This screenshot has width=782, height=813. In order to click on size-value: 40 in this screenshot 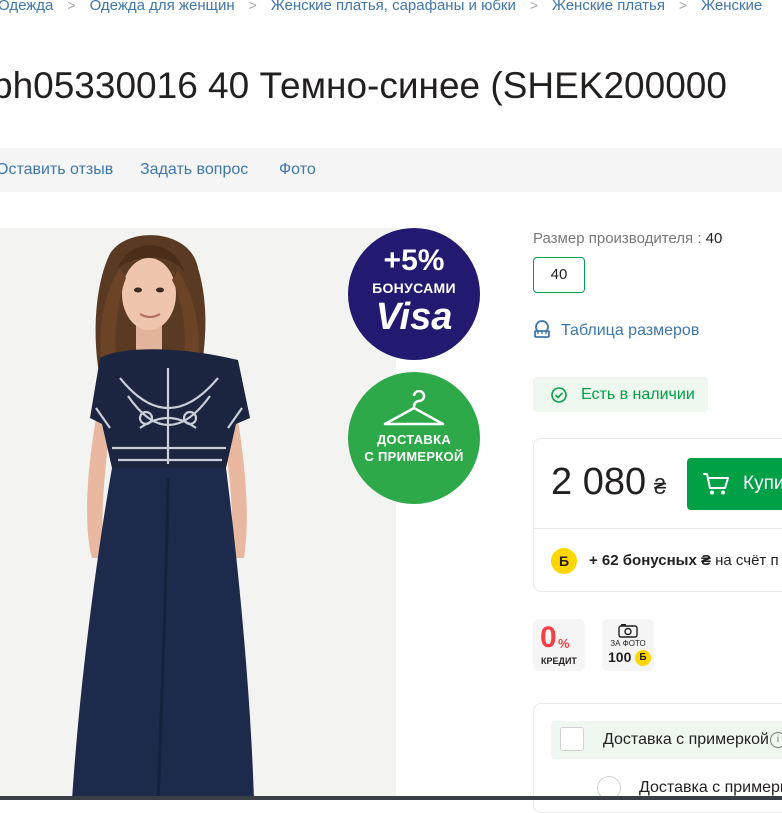, I will do `click(714, 238)`.